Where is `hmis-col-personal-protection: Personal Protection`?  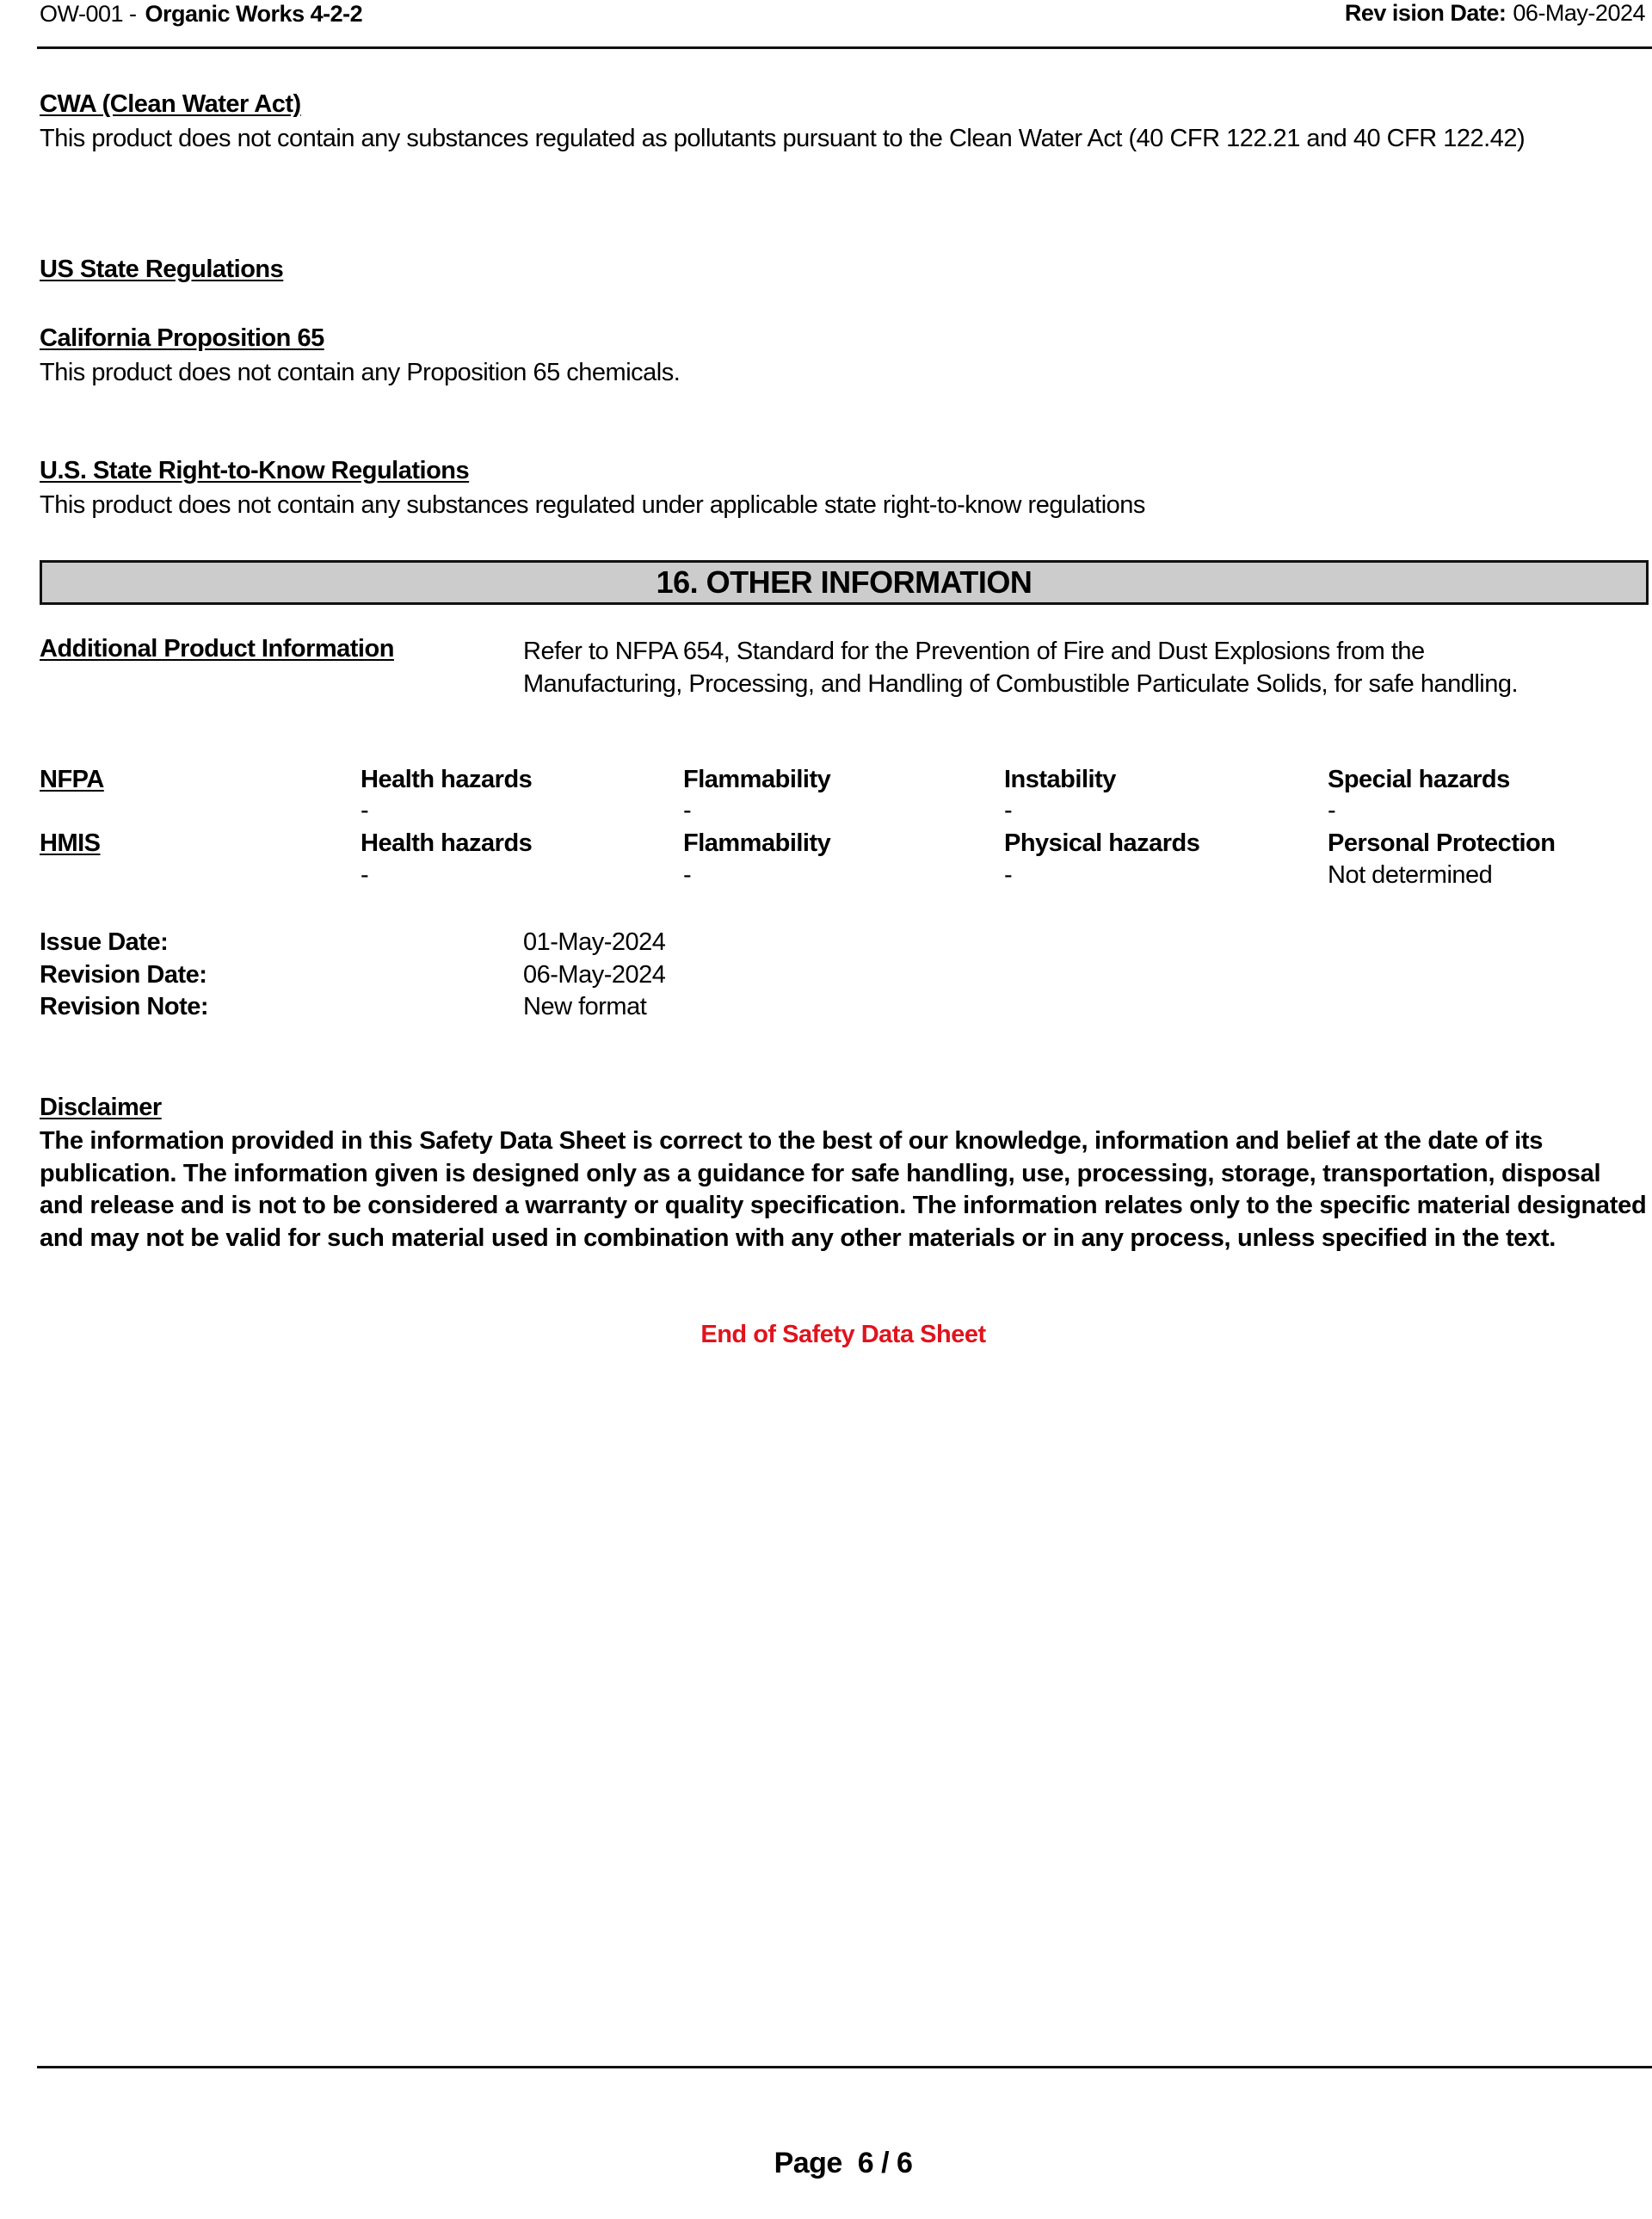 hmis-col-personal-protection: Personal Protection is located at coordinates (1442, 843).